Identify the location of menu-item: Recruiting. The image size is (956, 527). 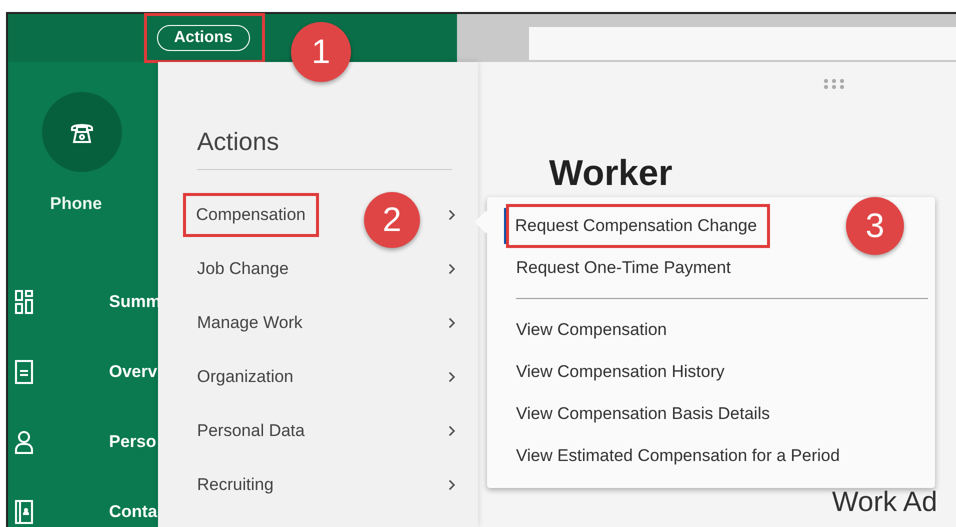
(235, 485).